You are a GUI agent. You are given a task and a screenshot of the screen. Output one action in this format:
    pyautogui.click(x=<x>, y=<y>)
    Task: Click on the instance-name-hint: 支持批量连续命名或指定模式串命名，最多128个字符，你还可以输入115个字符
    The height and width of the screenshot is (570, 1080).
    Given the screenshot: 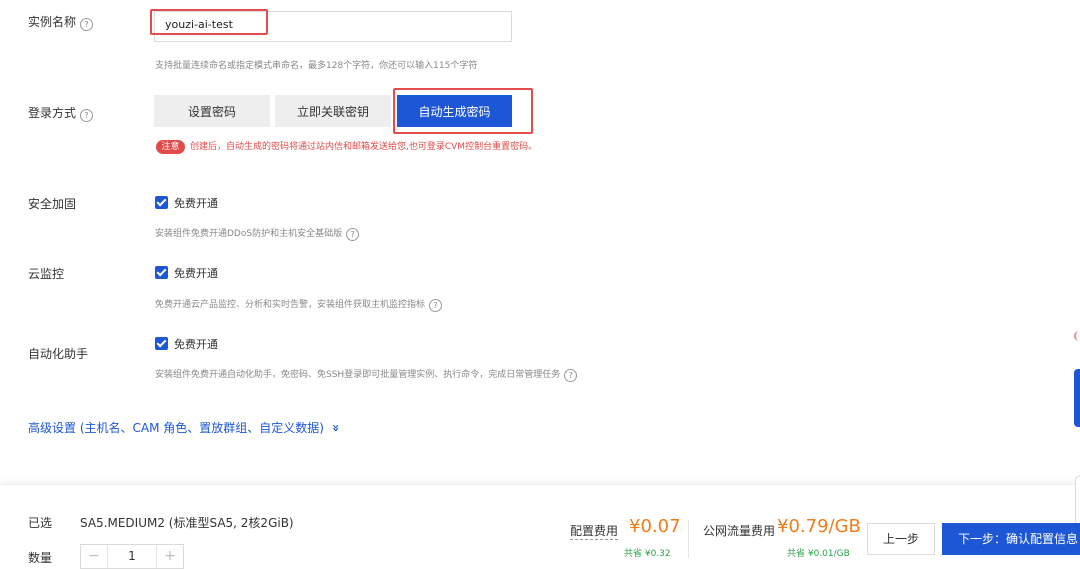 What is the action you would take?
    pyautogui.click(x=316, y=66)
    